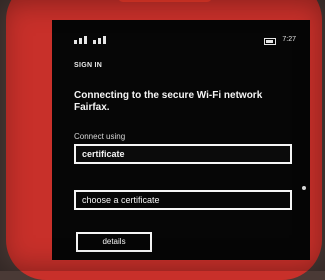  What do you see at coordinates (165, 1) in the screenshot?
I see `earpiece-speaker` at bounding box center [165, 1].